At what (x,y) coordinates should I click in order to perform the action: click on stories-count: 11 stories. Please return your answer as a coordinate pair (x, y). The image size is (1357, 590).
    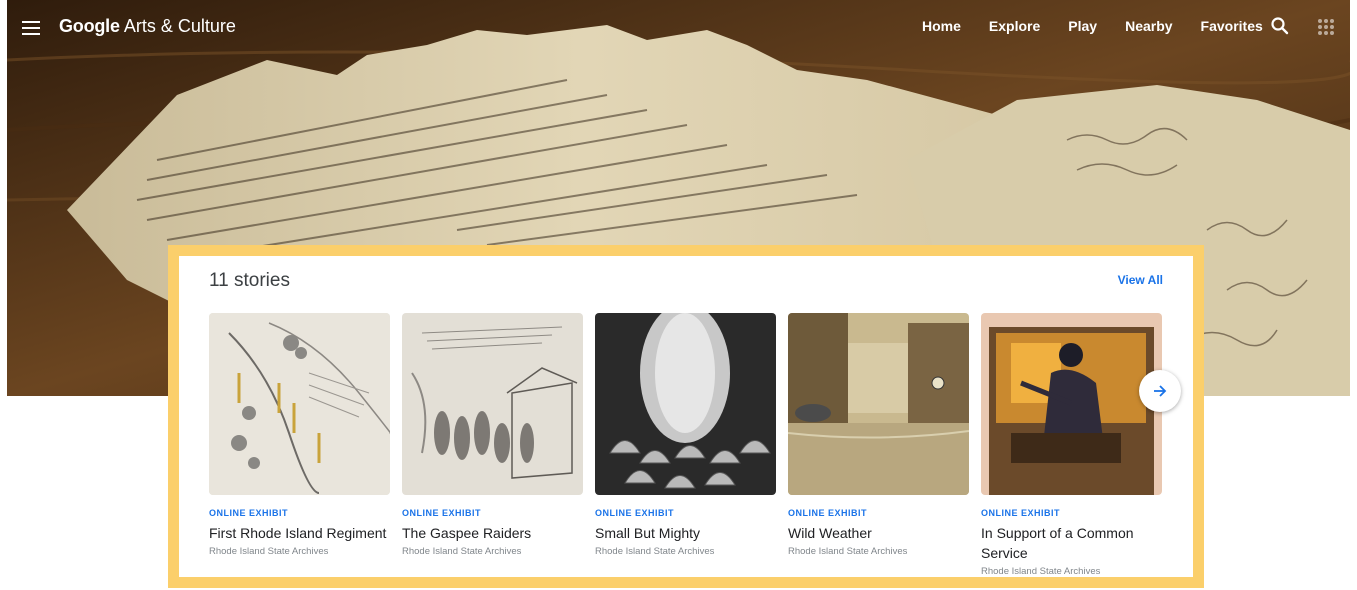
    Looking at the image, I should click on (249, 280).